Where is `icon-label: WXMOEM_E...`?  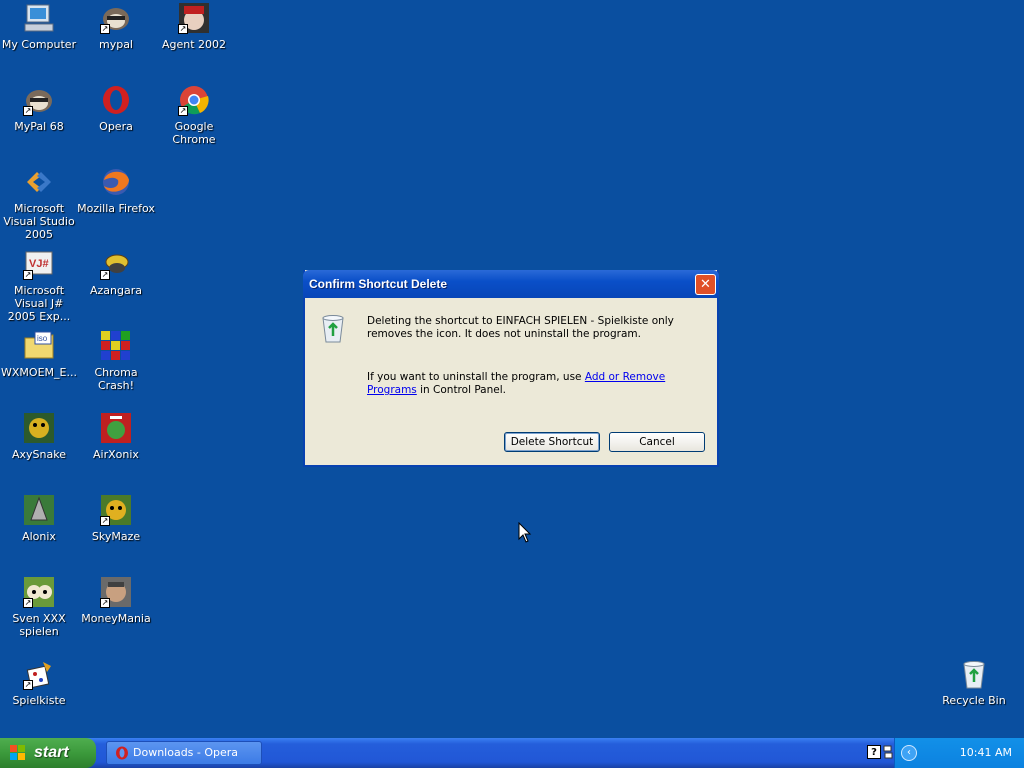
icon-label: WXMOEM_E... is located at coordinates (39, 372).